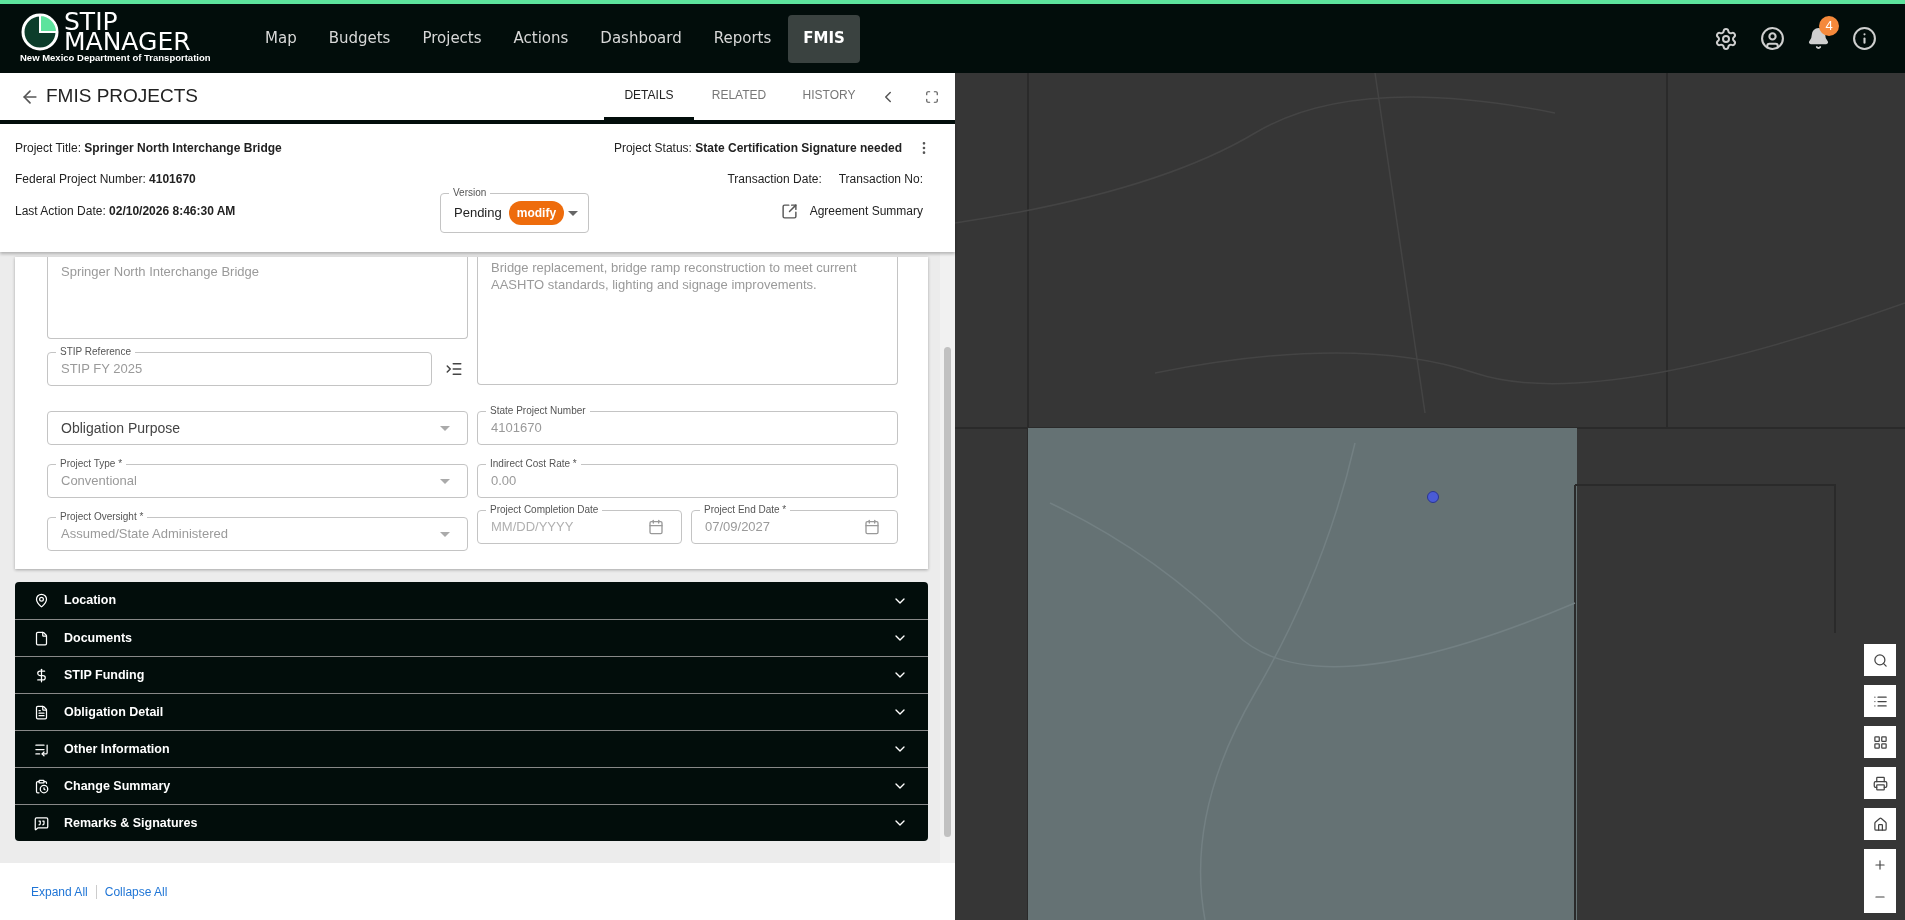  What do you see at coordinates (1829, 26) in the screenshot?
I see `notification-count-badge: 4` at bounding box center [1829, 26].